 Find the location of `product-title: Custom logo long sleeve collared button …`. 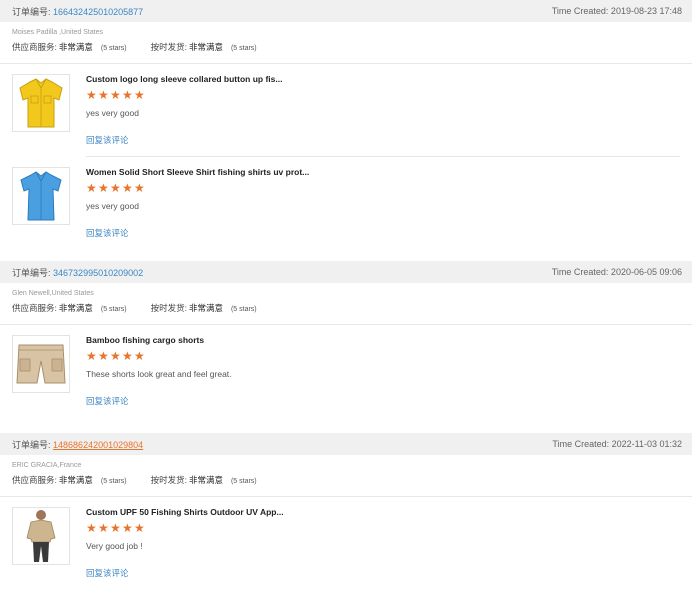

product-title: Custom logo long sleeve collared button … is located at coordinates (184, 79).